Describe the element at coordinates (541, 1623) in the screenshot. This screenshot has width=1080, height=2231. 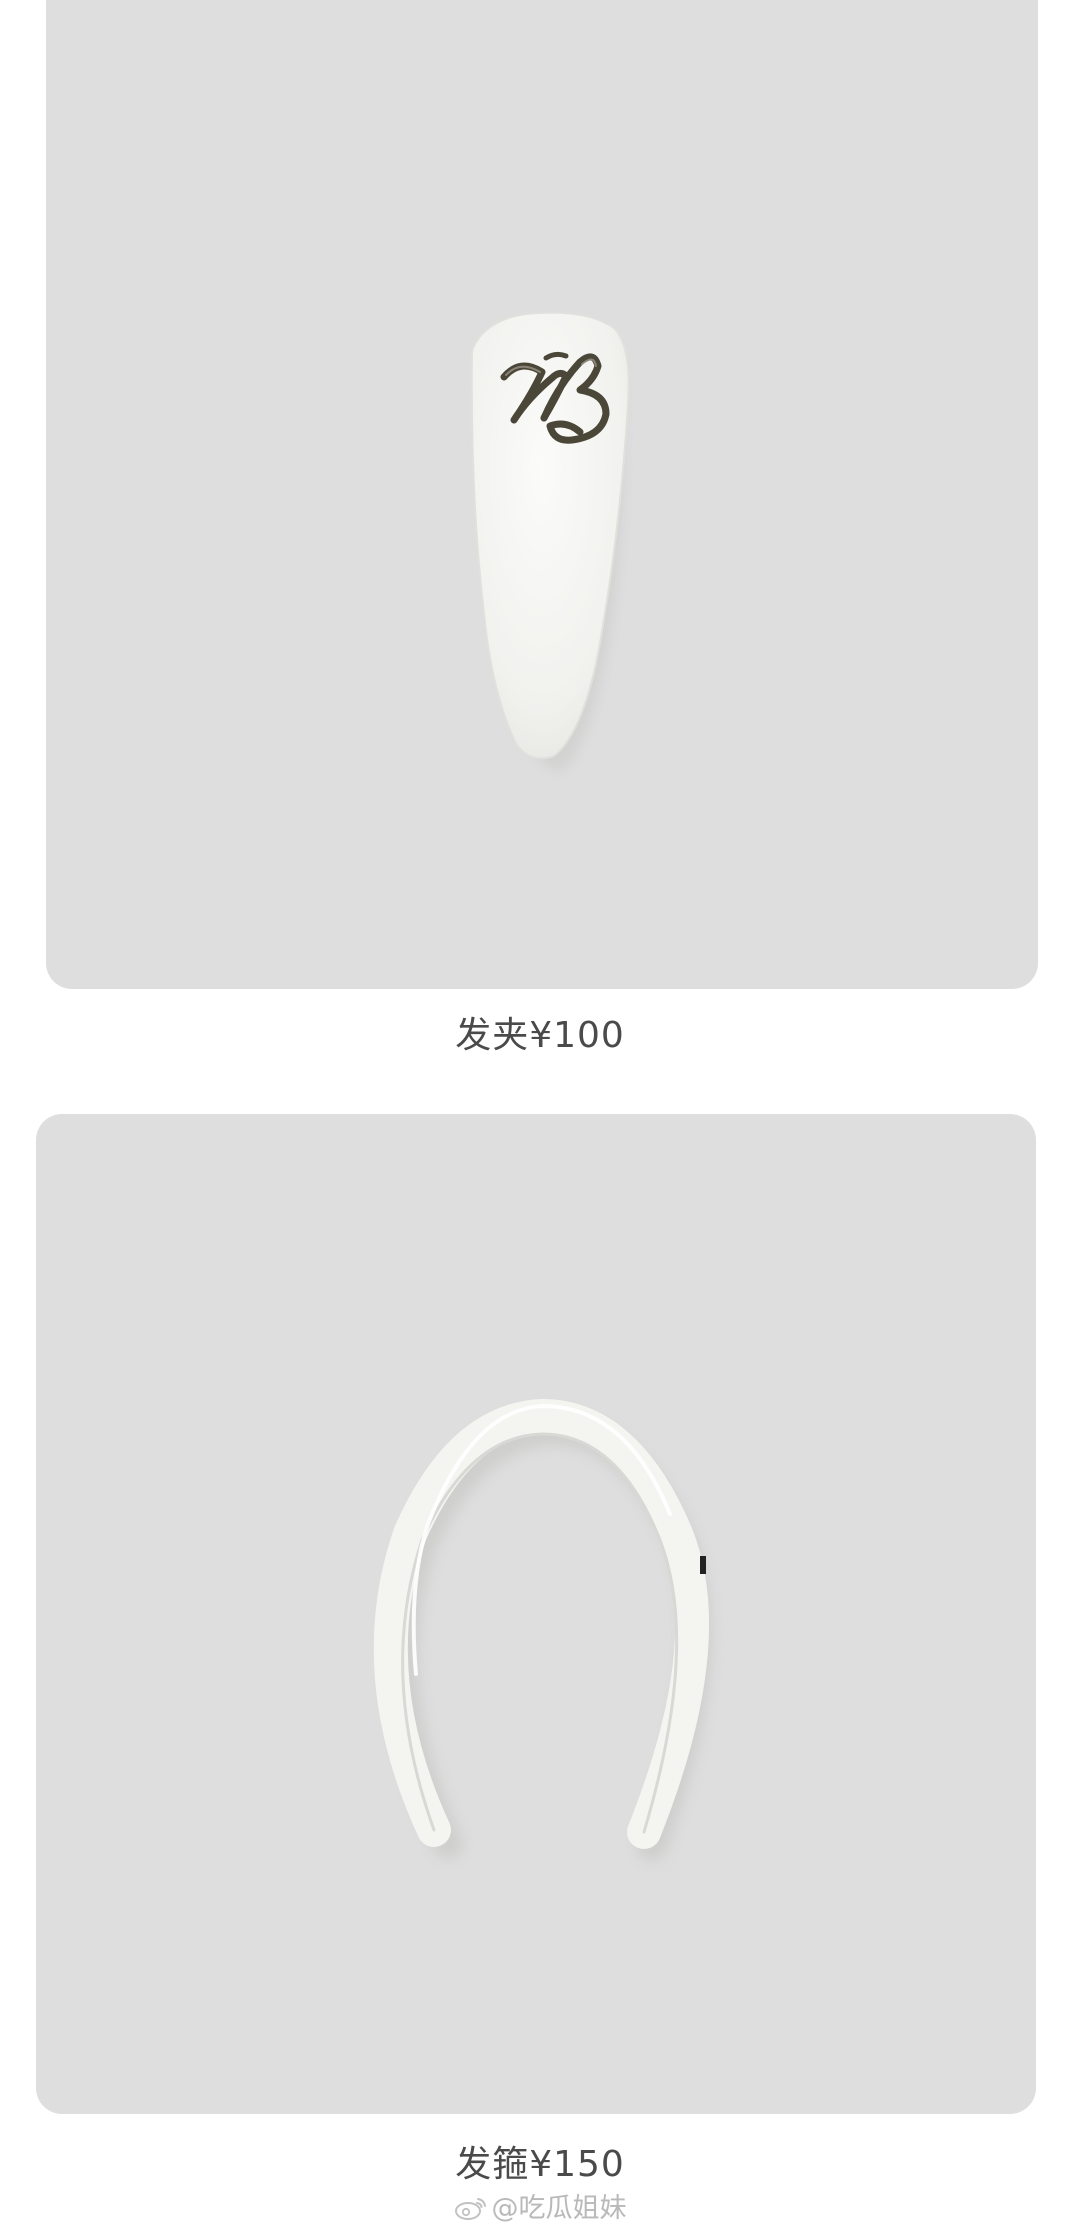
I see `headband-shape` at that location.